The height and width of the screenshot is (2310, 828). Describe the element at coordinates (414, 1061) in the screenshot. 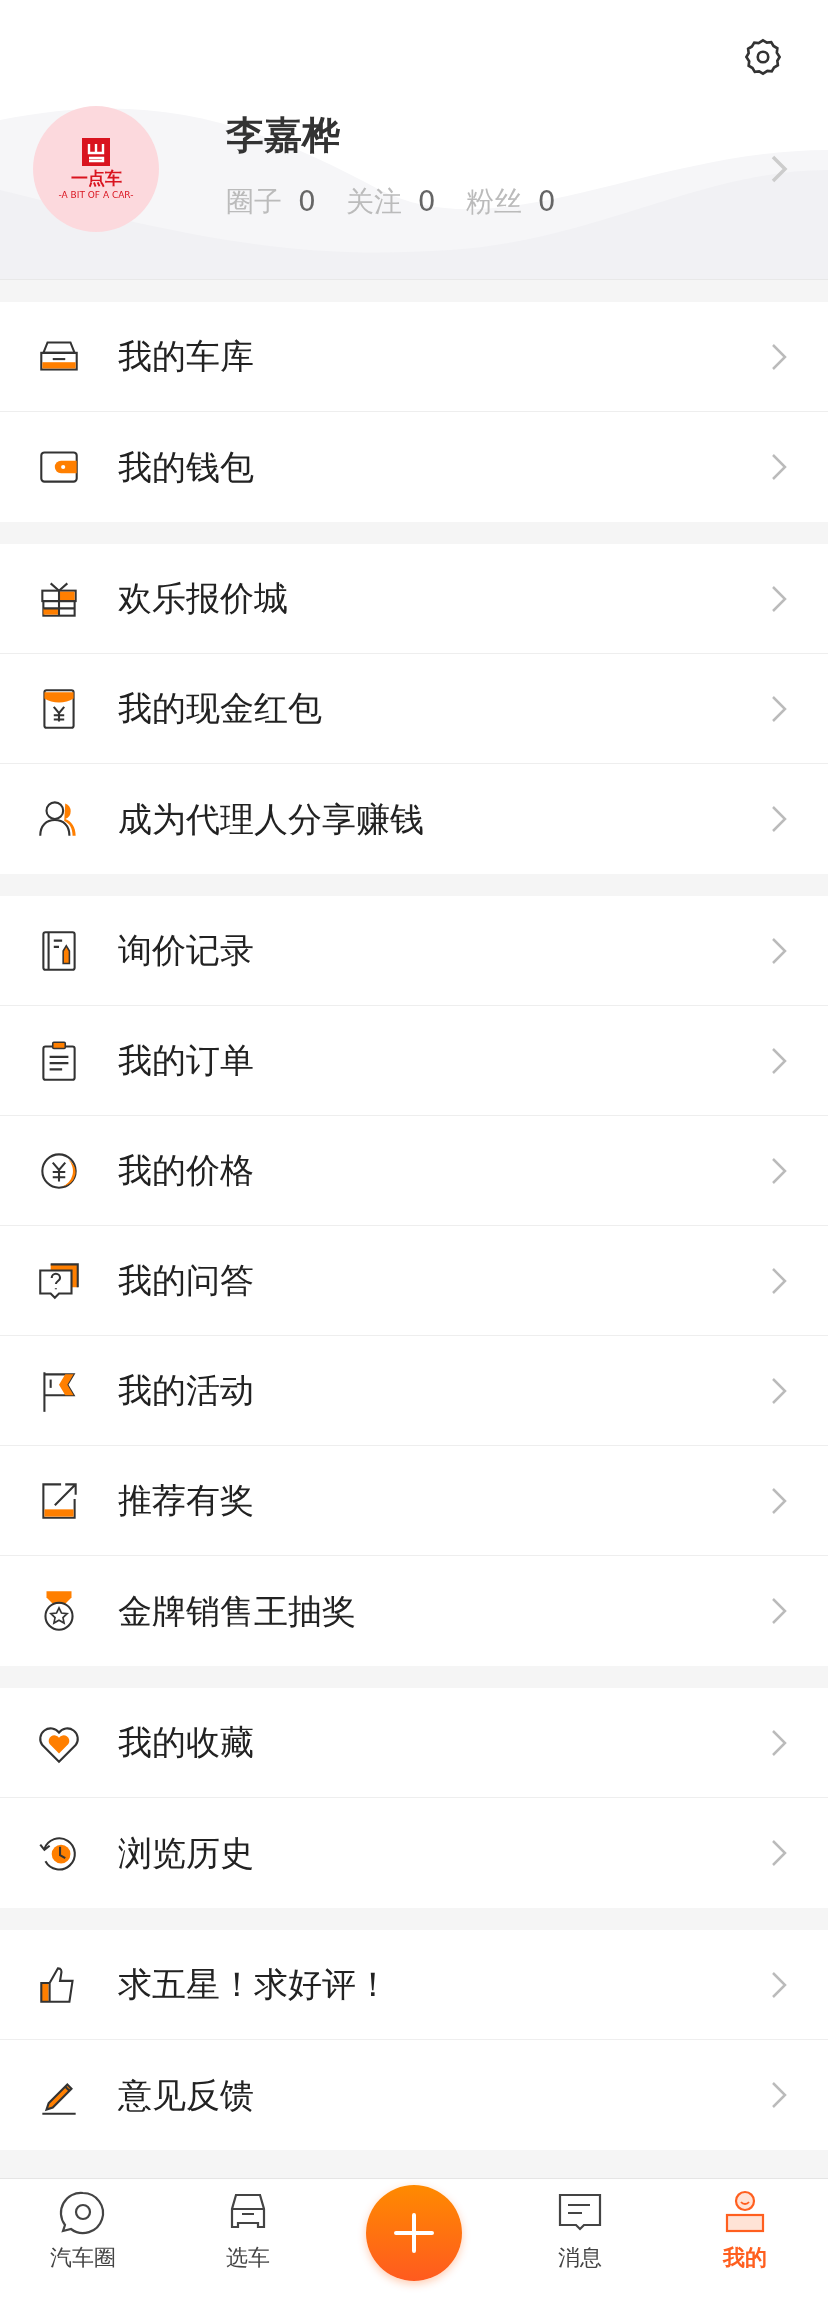

I see `menu-item: 我的订单` at that location.